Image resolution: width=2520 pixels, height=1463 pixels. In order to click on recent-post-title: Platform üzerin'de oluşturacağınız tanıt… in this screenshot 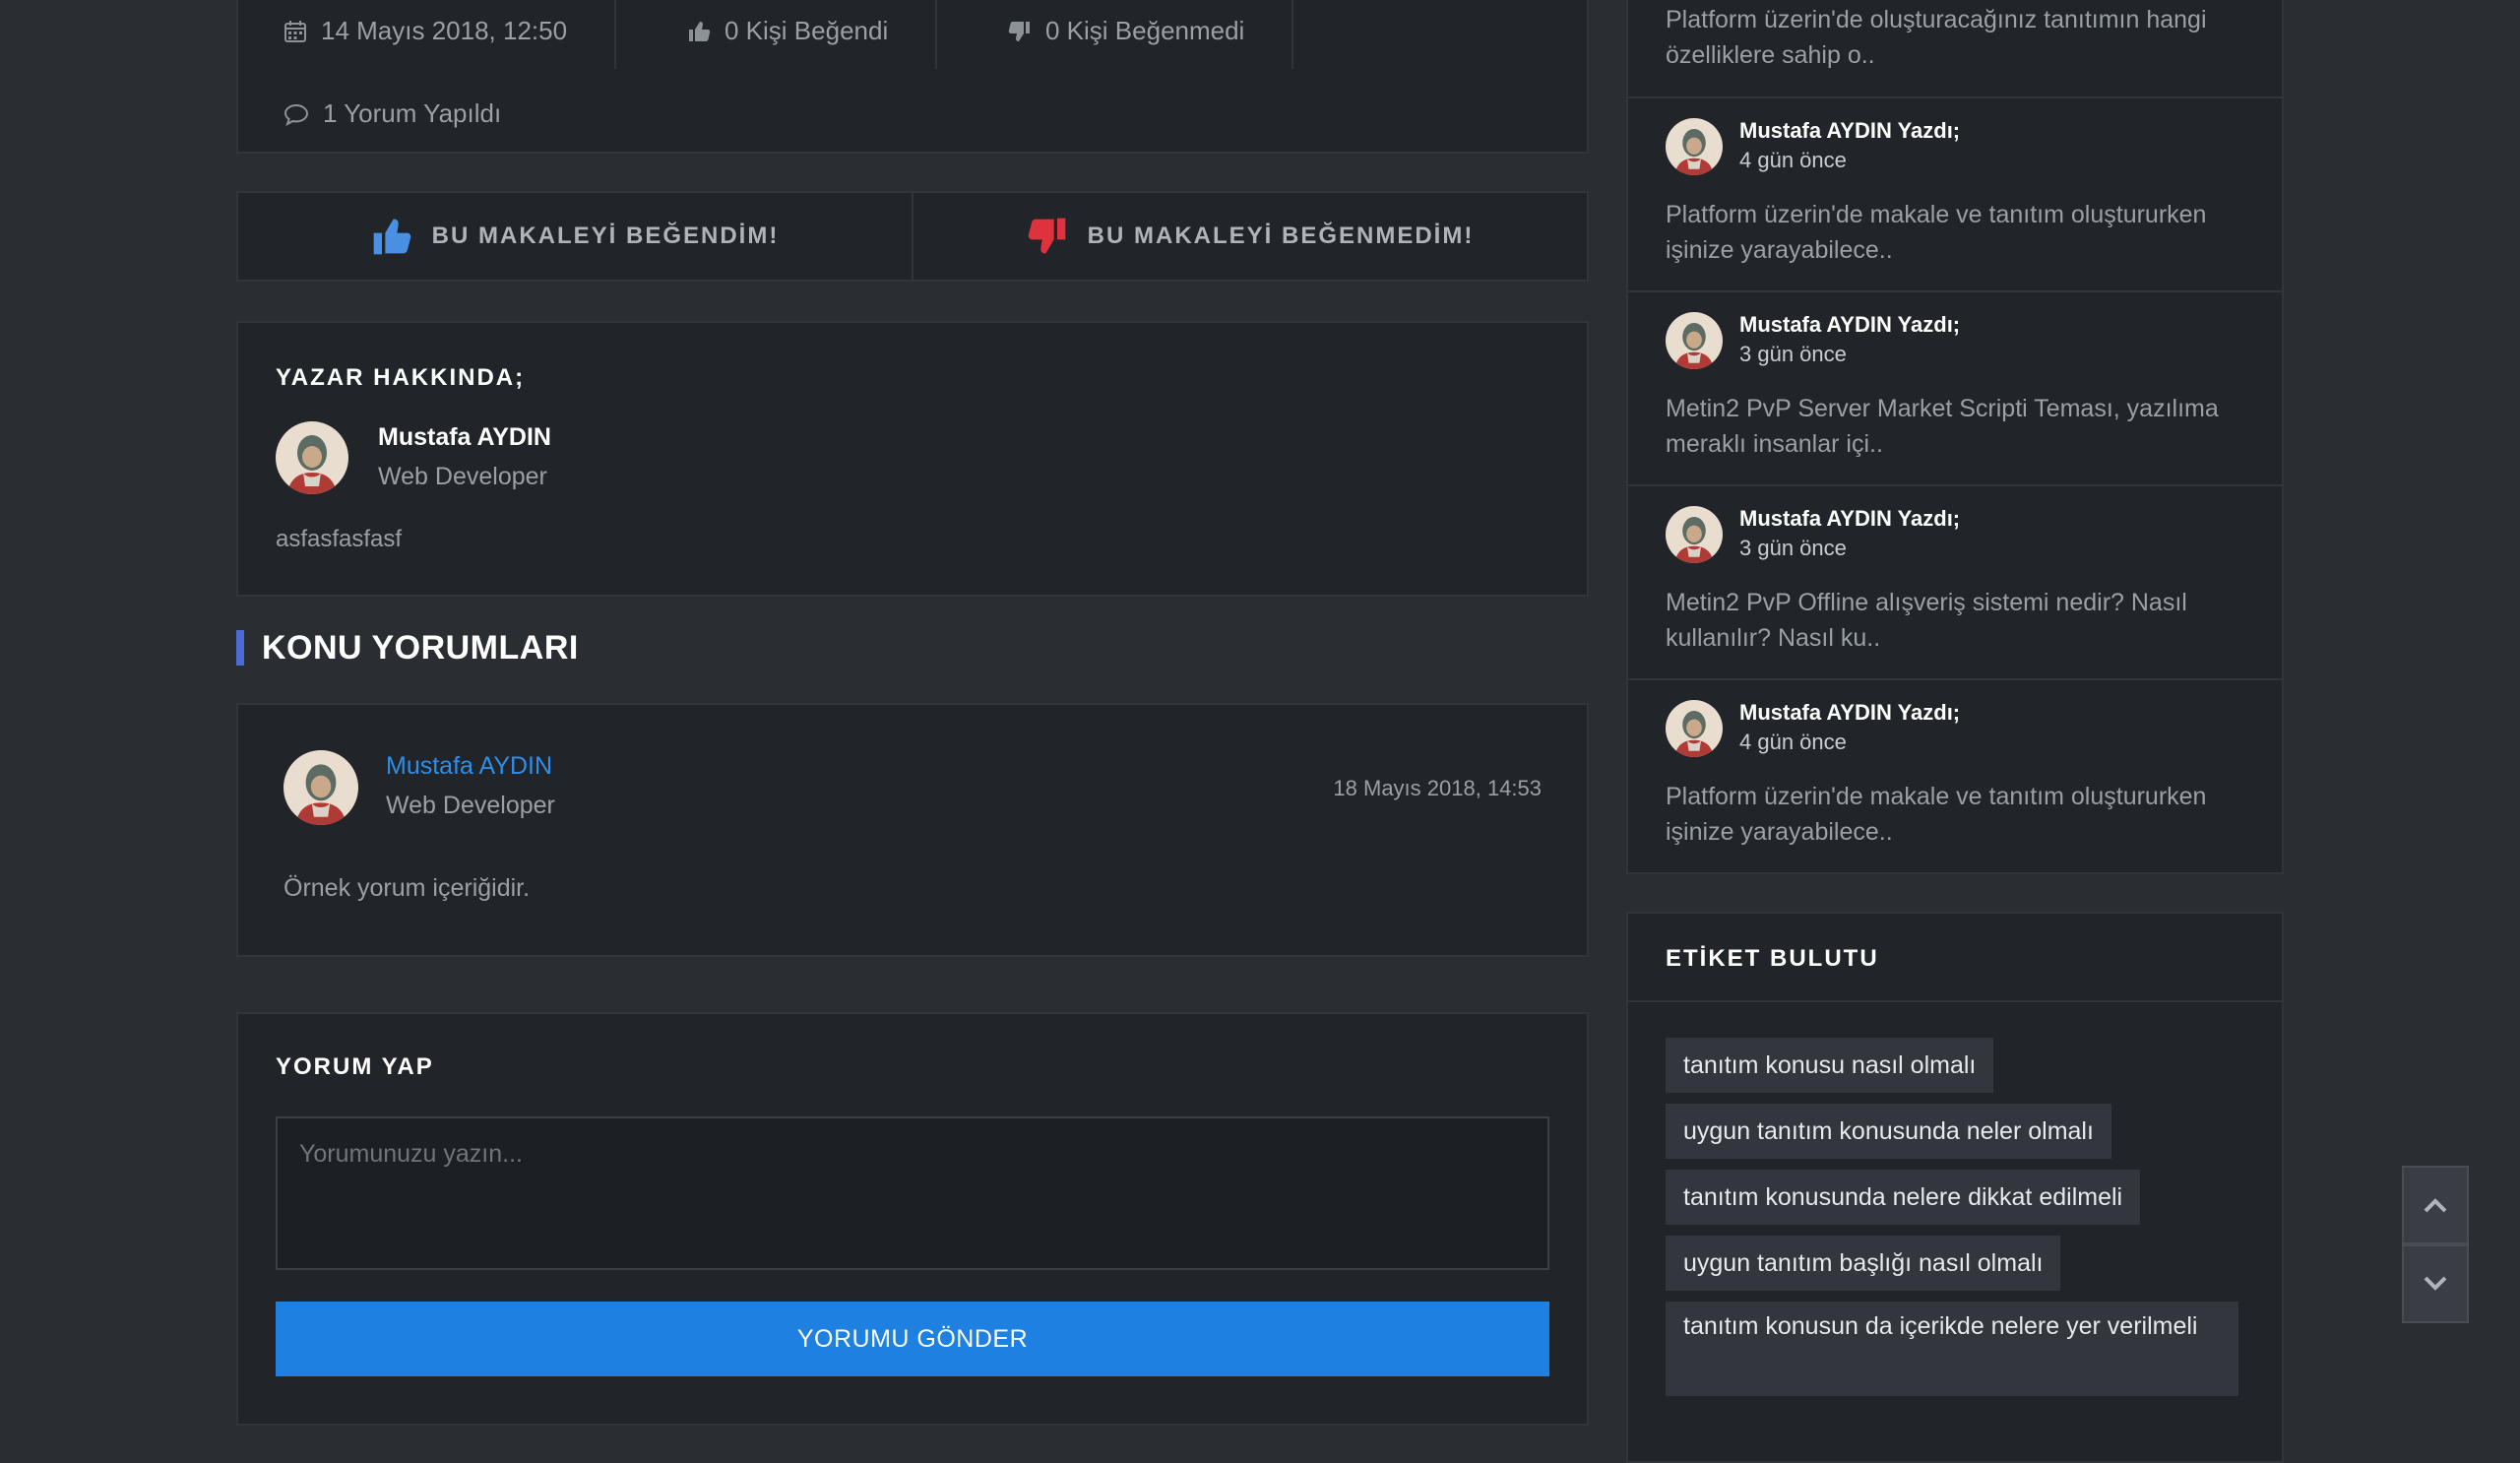, I will do `click(1961, 37)`.